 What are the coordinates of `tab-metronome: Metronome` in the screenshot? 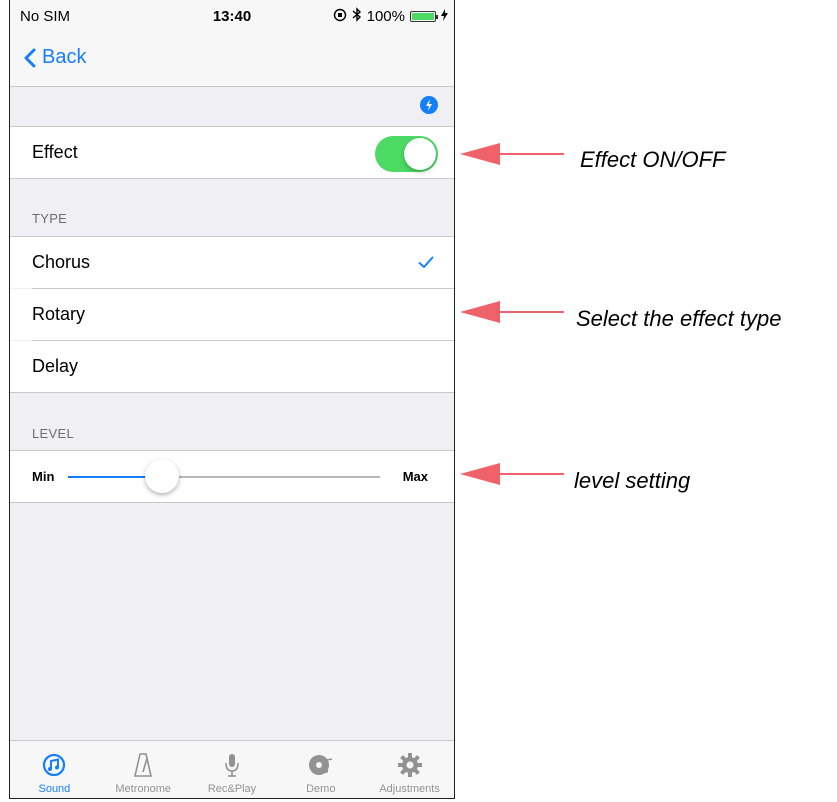 It's located at (143, 769).